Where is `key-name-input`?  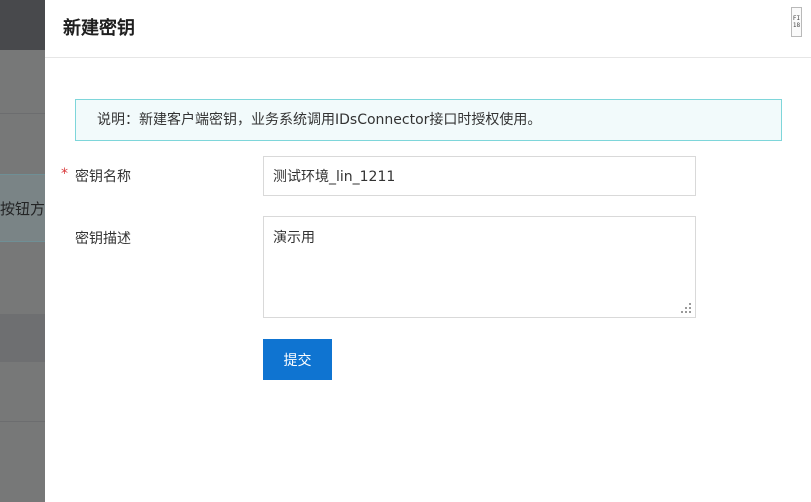
key-name-input is located at coordinates (479, 176).